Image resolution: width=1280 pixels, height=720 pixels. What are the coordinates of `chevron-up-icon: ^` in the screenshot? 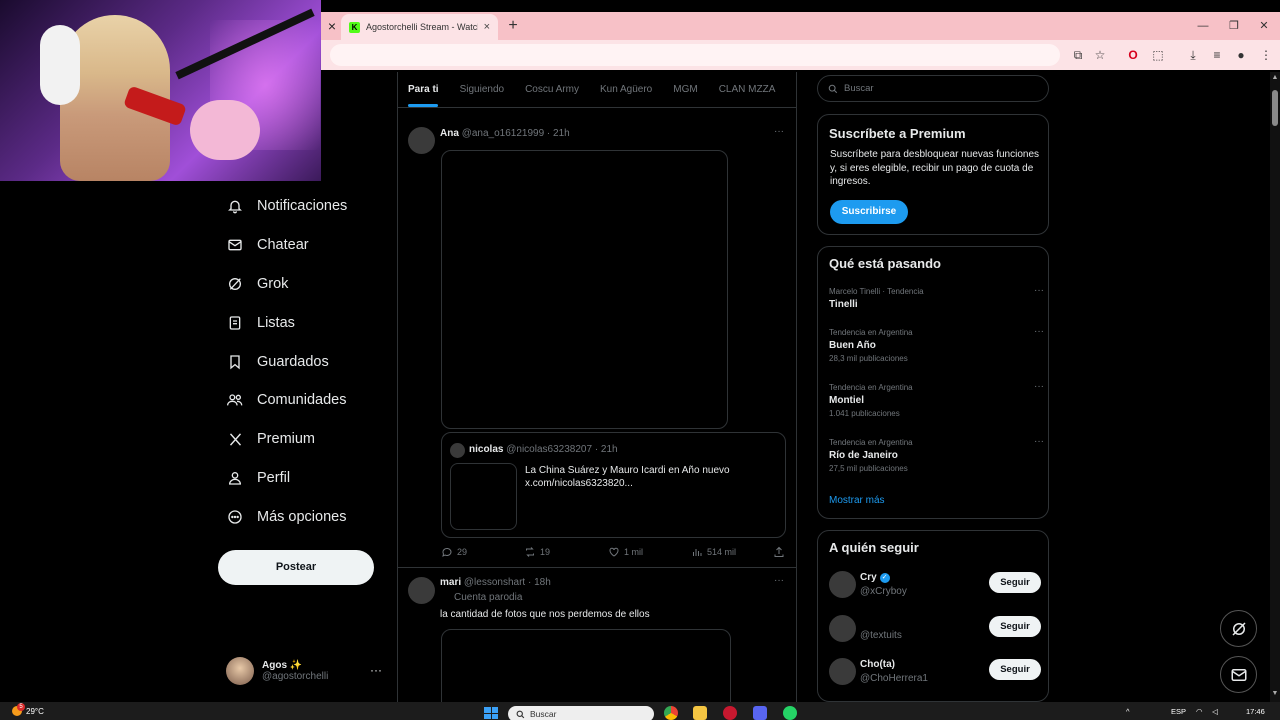 It's located at (1128, 711).